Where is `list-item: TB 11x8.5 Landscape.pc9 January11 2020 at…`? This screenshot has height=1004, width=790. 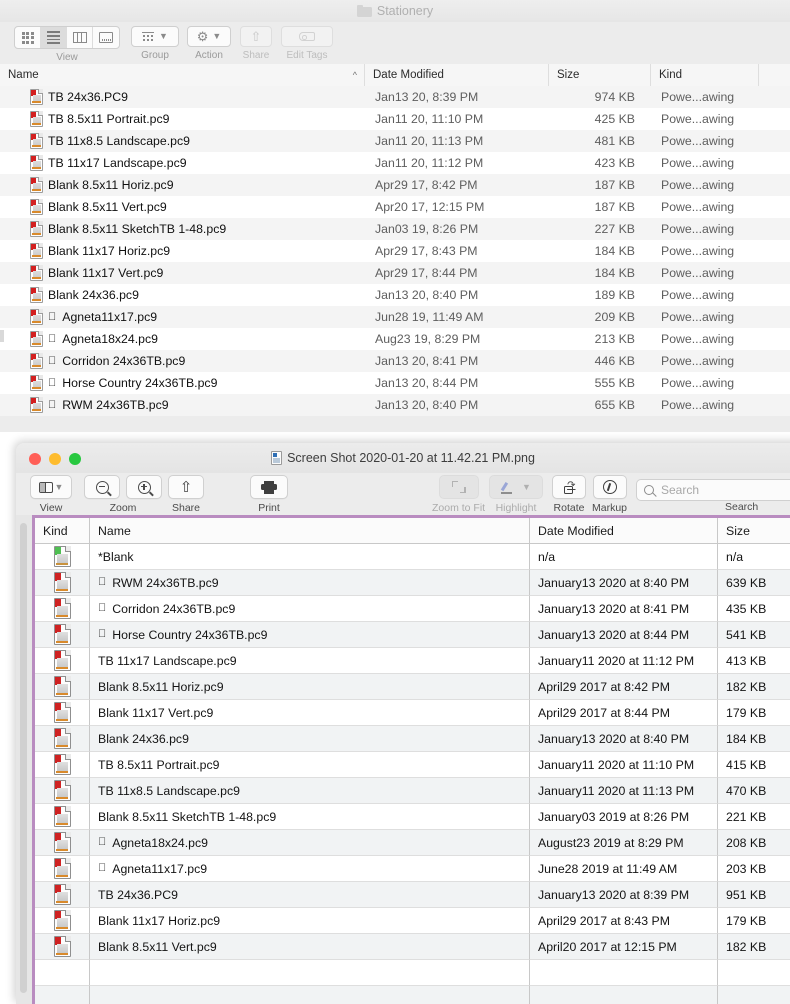 list-item: TB 11x8.5 Landscape.pc9 January11 2020 at… is located at coordinates (412, 791).